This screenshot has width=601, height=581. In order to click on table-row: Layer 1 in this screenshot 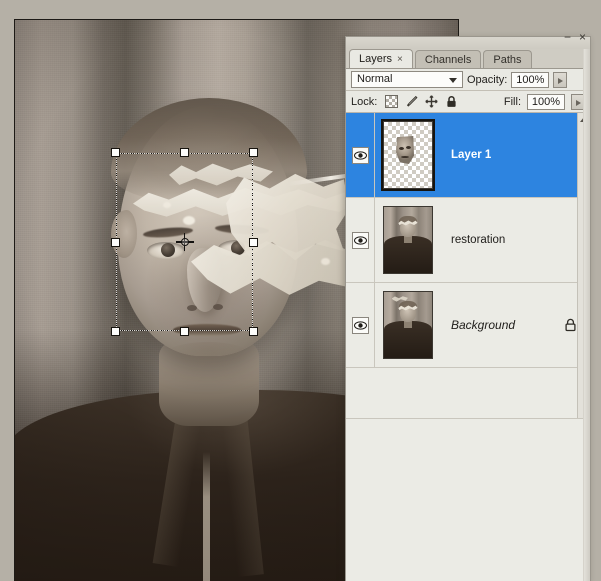, I will do `click(468, 155)`.